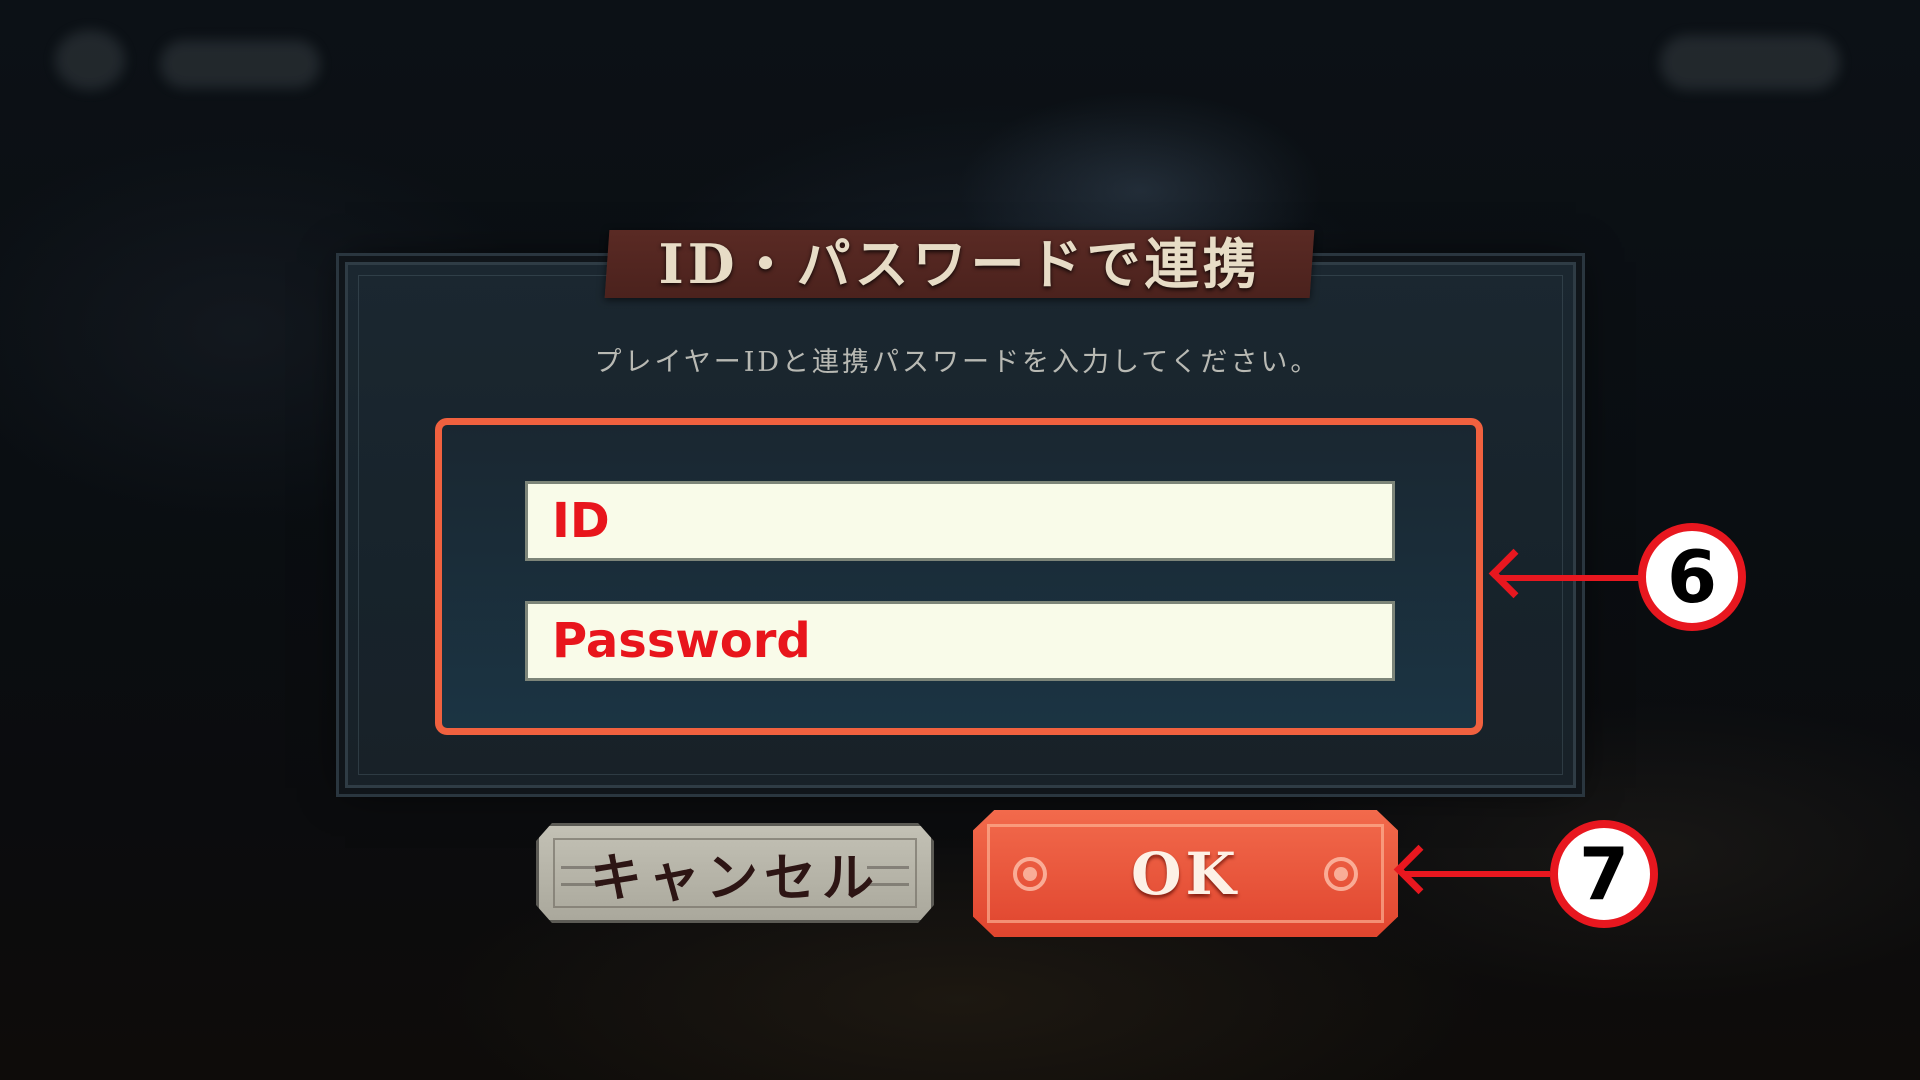 This screenshot has width=1920, height=1080. I want to click on cancel-button-label: キャンセル, so click(734, 878).